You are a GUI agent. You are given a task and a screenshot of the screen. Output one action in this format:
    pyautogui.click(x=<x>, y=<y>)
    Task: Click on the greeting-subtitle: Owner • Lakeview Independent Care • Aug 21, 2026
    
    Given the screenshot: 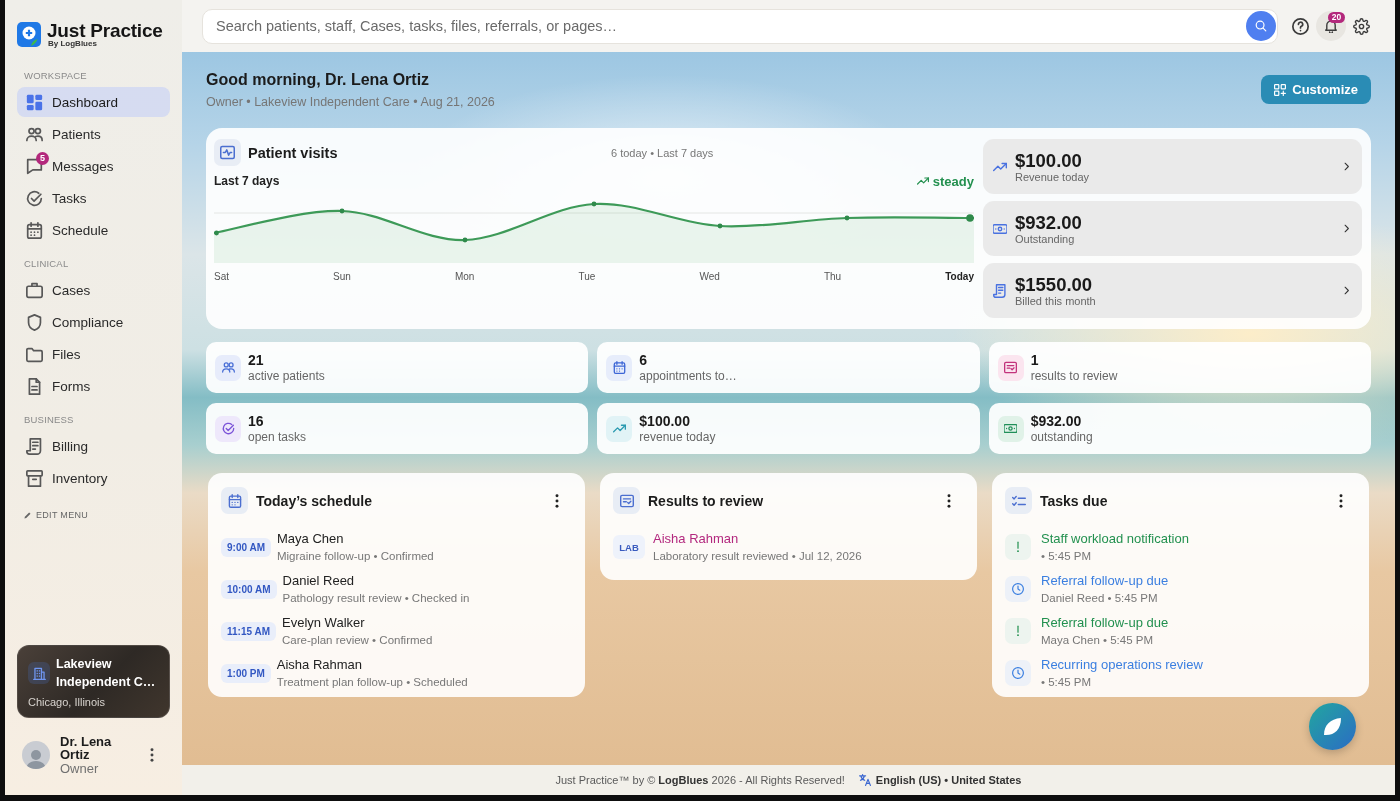 What is the action you would take?
    pyautogui.click(x=350, y=102)
    